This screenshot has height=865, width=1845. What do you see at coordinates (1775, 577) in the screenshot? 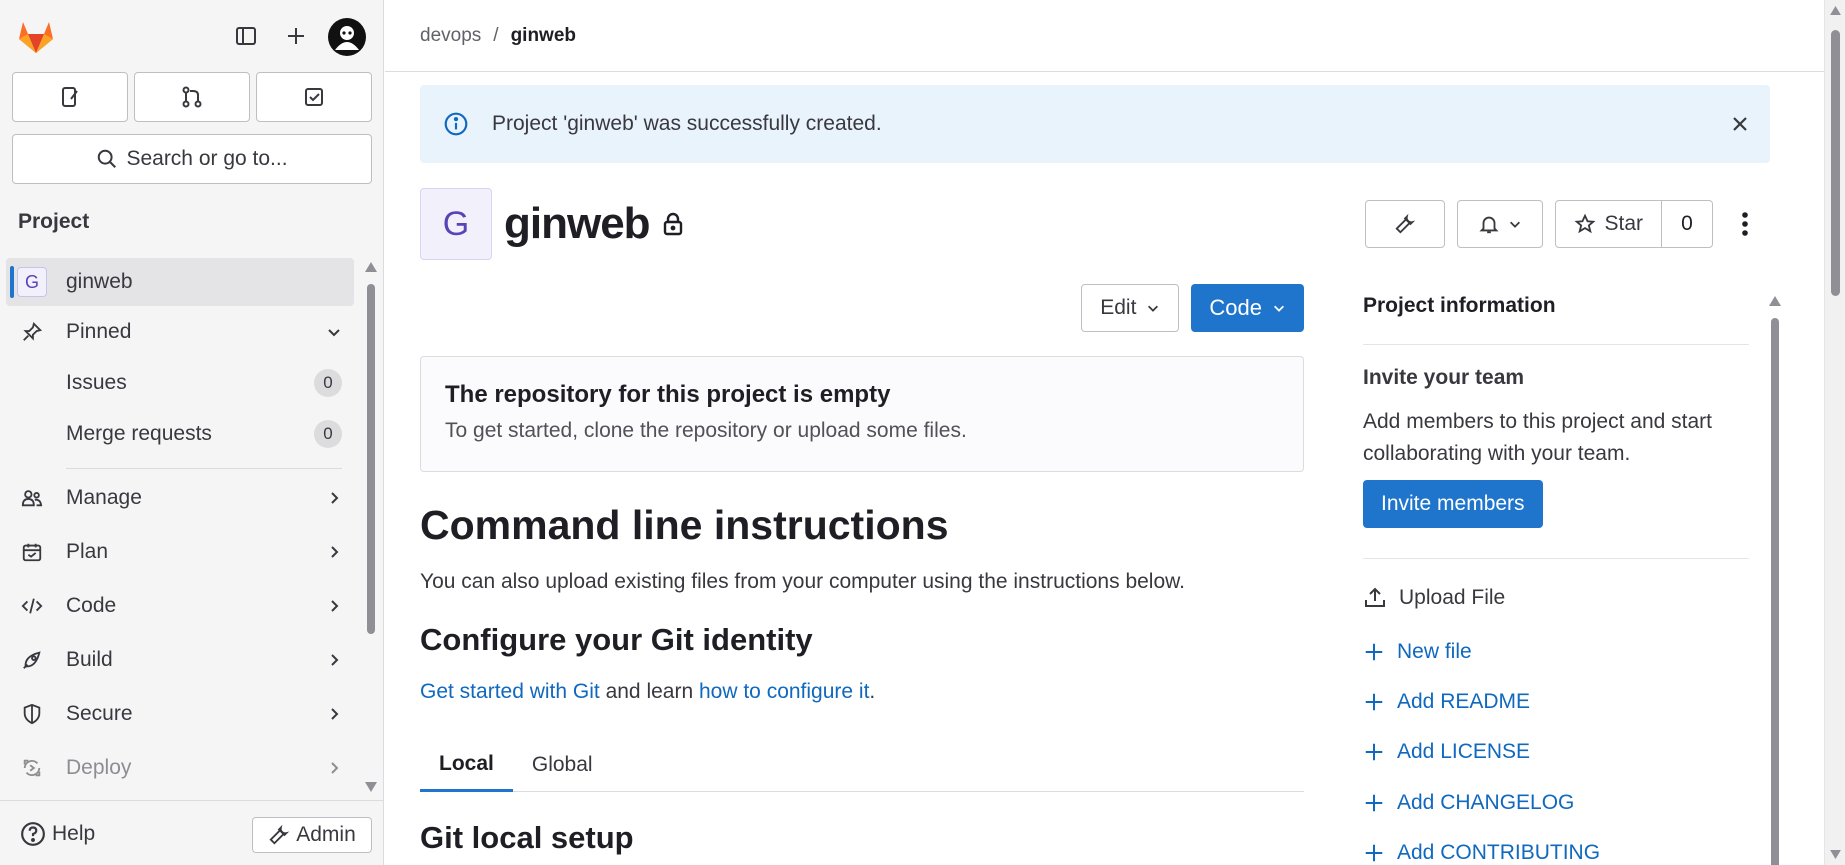
I see `panel-scrollbar` at bounding box center [1775, 577].